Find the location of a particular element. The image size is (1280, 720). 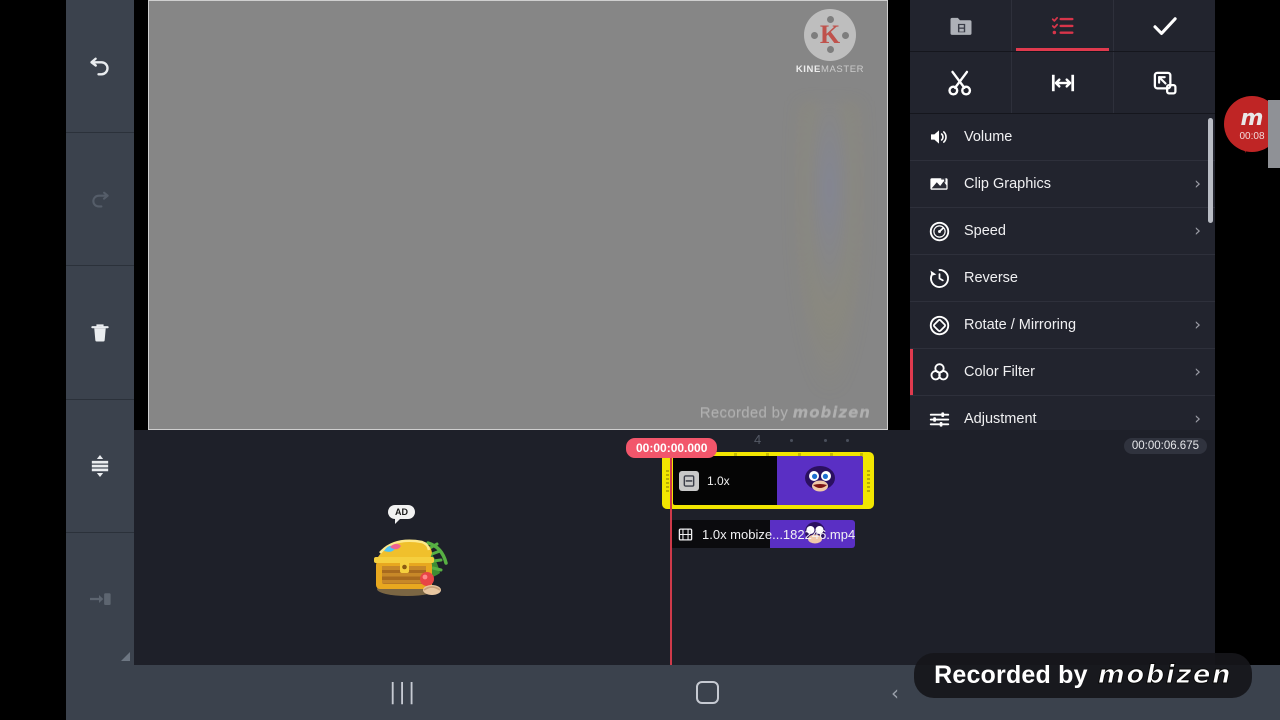

selected-clip: 1.0x is located at coordinates (768, 480).